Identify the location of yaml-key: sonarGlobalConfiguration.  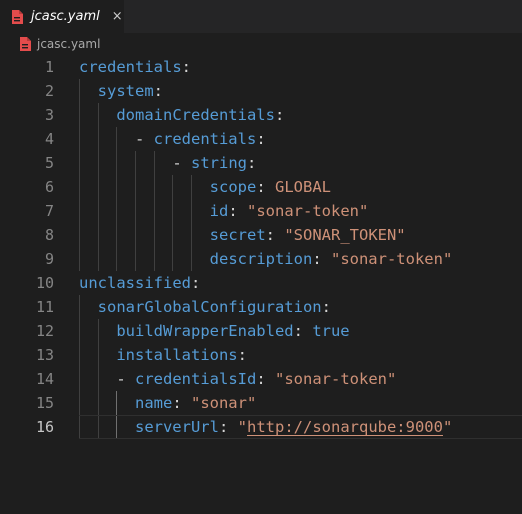
(209, 307).